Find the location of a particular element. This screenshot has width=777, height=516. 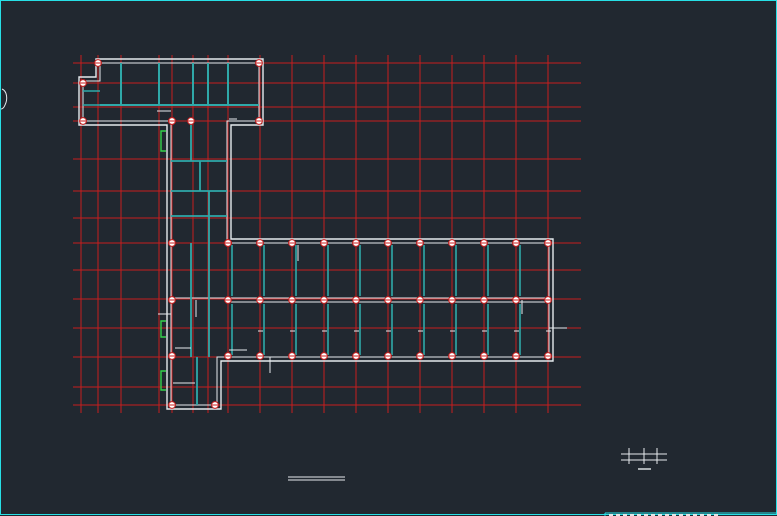

hand-glyph-icon is located at coordinates (4, 99).